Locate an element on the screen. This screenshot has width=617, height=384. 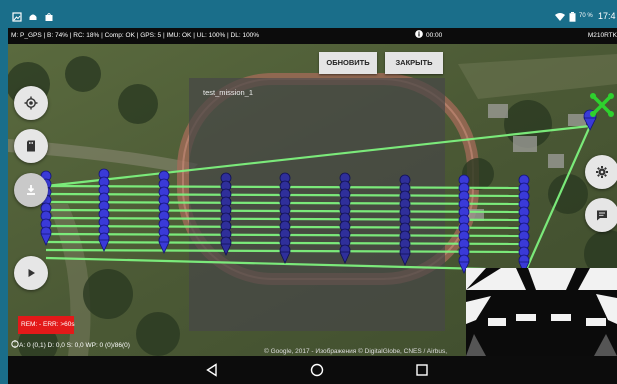
sd-card-icon is located at coordinates (31, 146).